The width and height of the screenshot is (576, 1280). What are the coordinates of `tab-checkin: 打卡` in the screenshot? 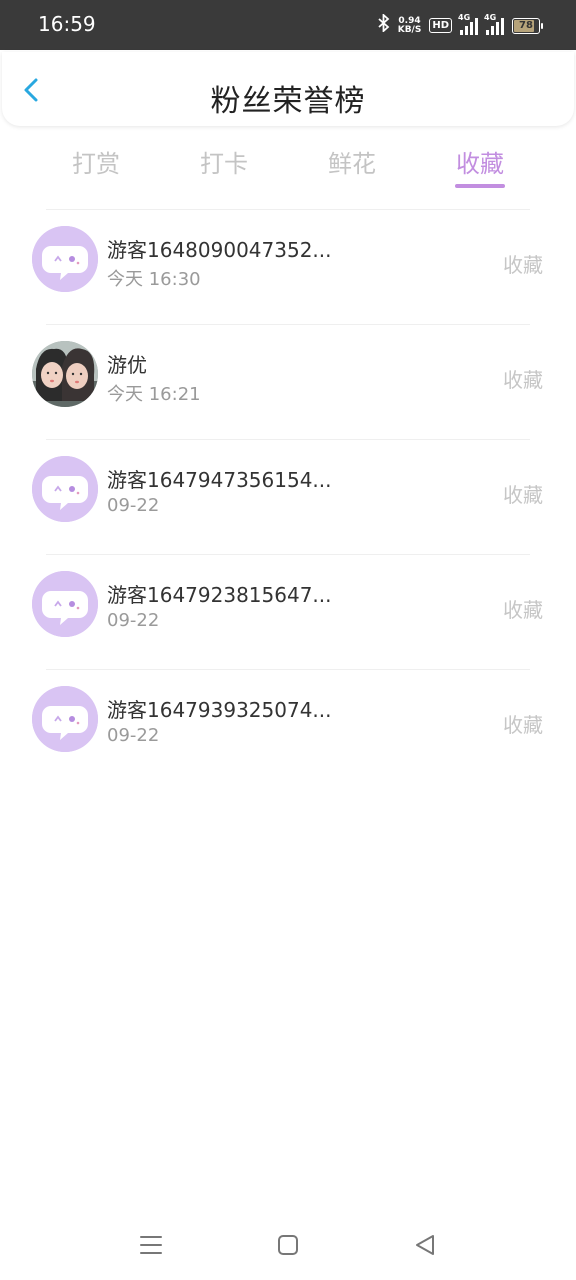 It's located at (224, 161).